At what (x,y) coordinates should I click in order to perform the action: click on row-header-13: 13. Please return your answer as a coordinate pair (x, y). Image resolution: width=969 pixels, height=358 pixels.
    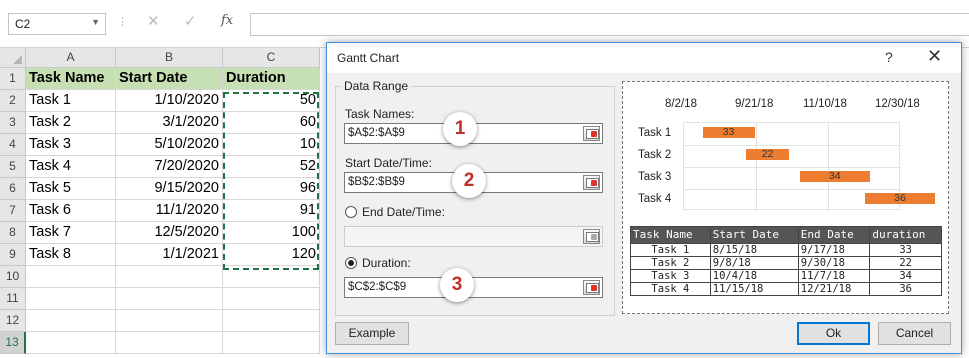
    Looking at the image, I should click on (13, 343).